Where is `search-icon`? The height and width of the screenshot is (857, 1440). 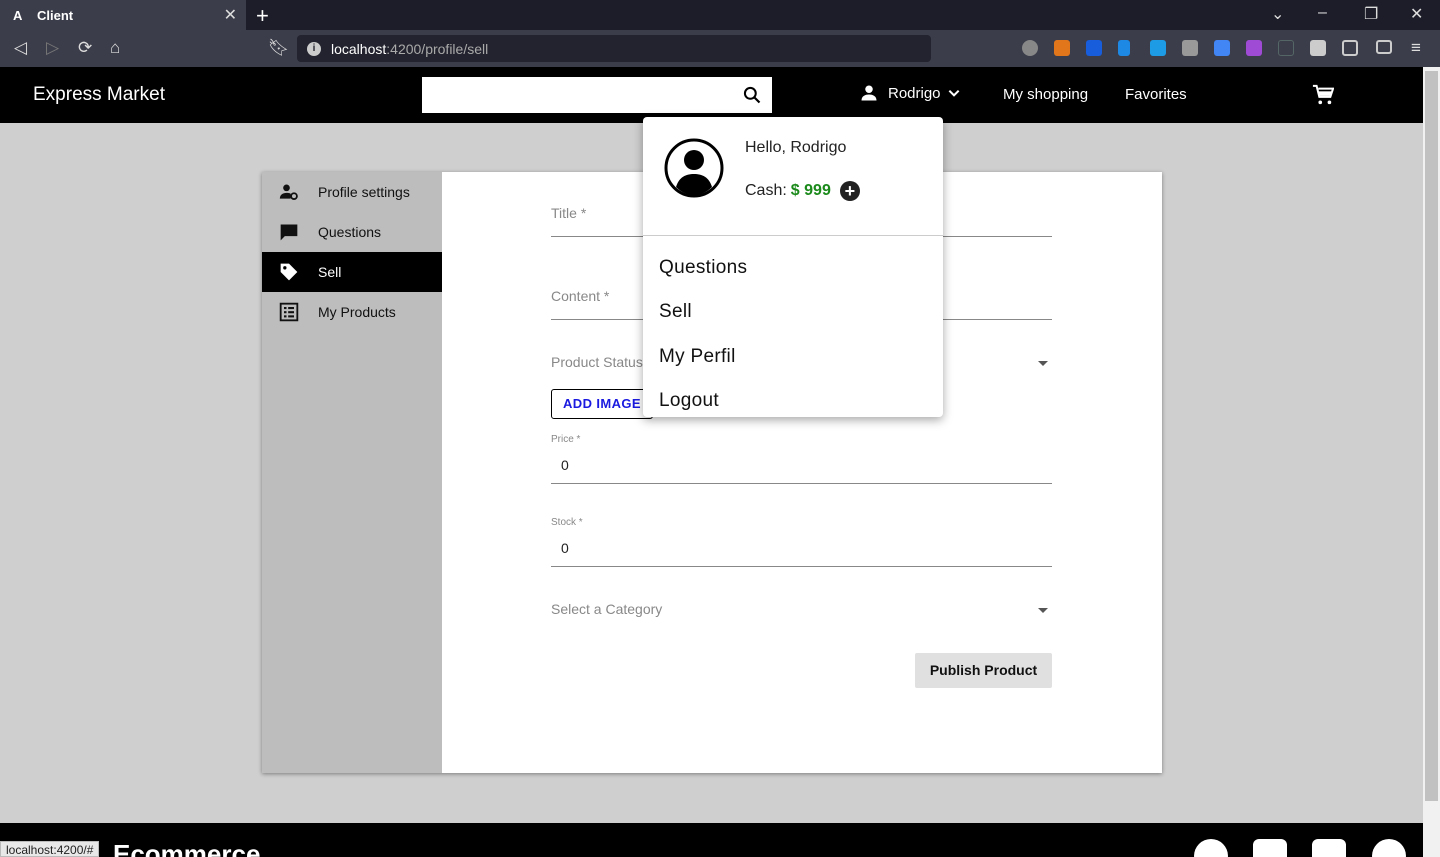 search-icon is located at coordinates (752, 95).